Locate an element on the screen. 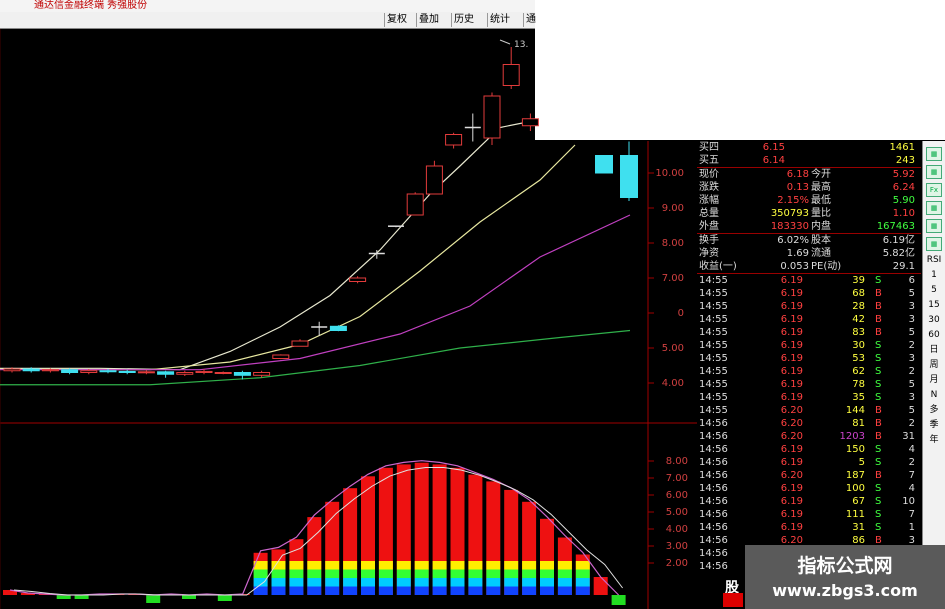 The image size is (945, 609). toolbar-period-button: 30 is located at coordinates (934, 320).